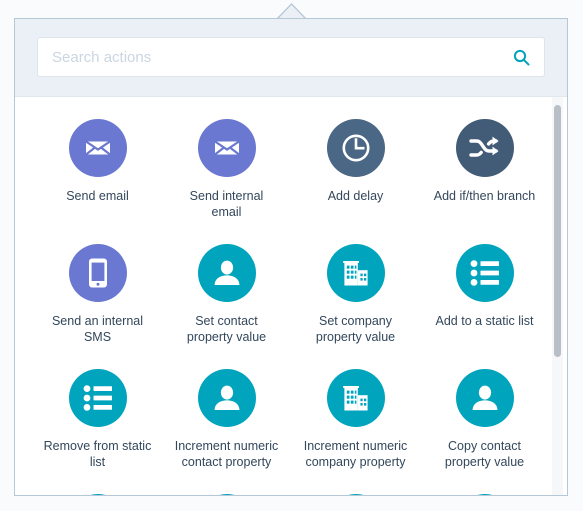 Image resolution: width=583 pixels, height=511 pixels. I want to click on search-icon, so click(521, 57).